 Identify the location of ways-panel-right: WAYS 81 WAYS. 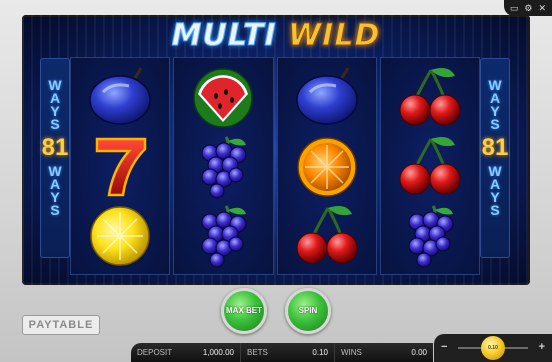
(495, 158).